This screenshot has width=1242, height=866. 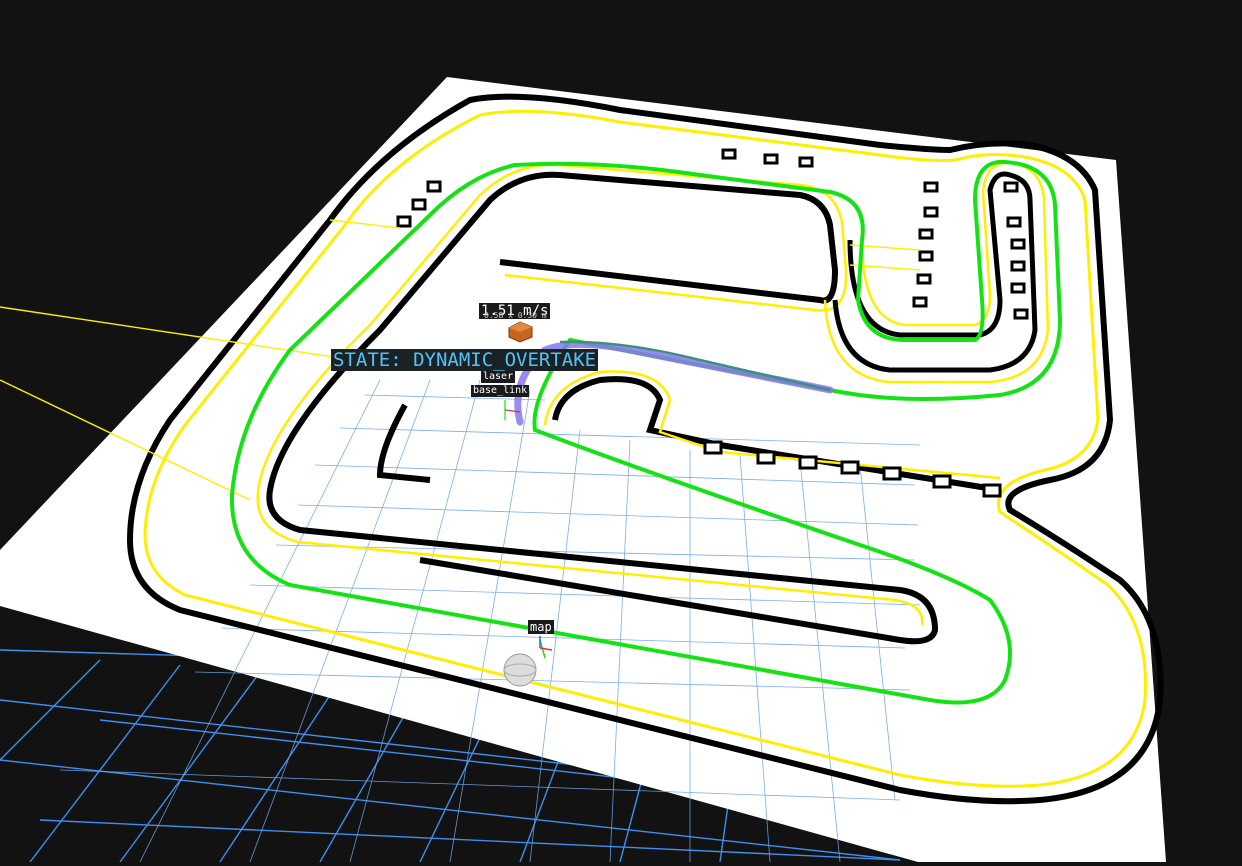 I want to click on tf-frame-map-label: map, so click(x=541, y=627).